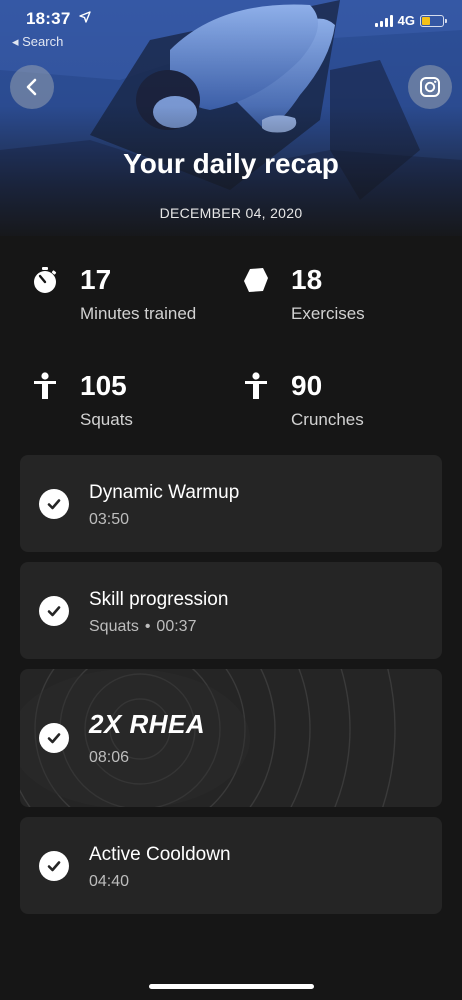 The height and width of the screenshot is (1000, 462). I want to click on stat-value: 105, so click(103, 385).